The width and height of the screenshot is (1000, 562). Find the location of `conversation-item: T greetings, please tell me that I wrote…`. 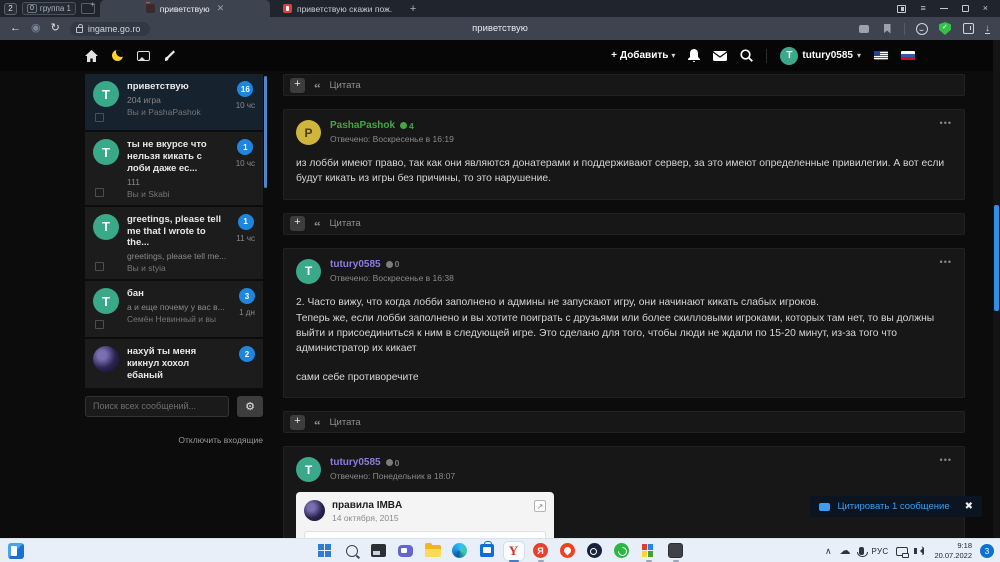

conversation-item: T greetings, please tell me that I wrote… is located at coordinates (174, 243).